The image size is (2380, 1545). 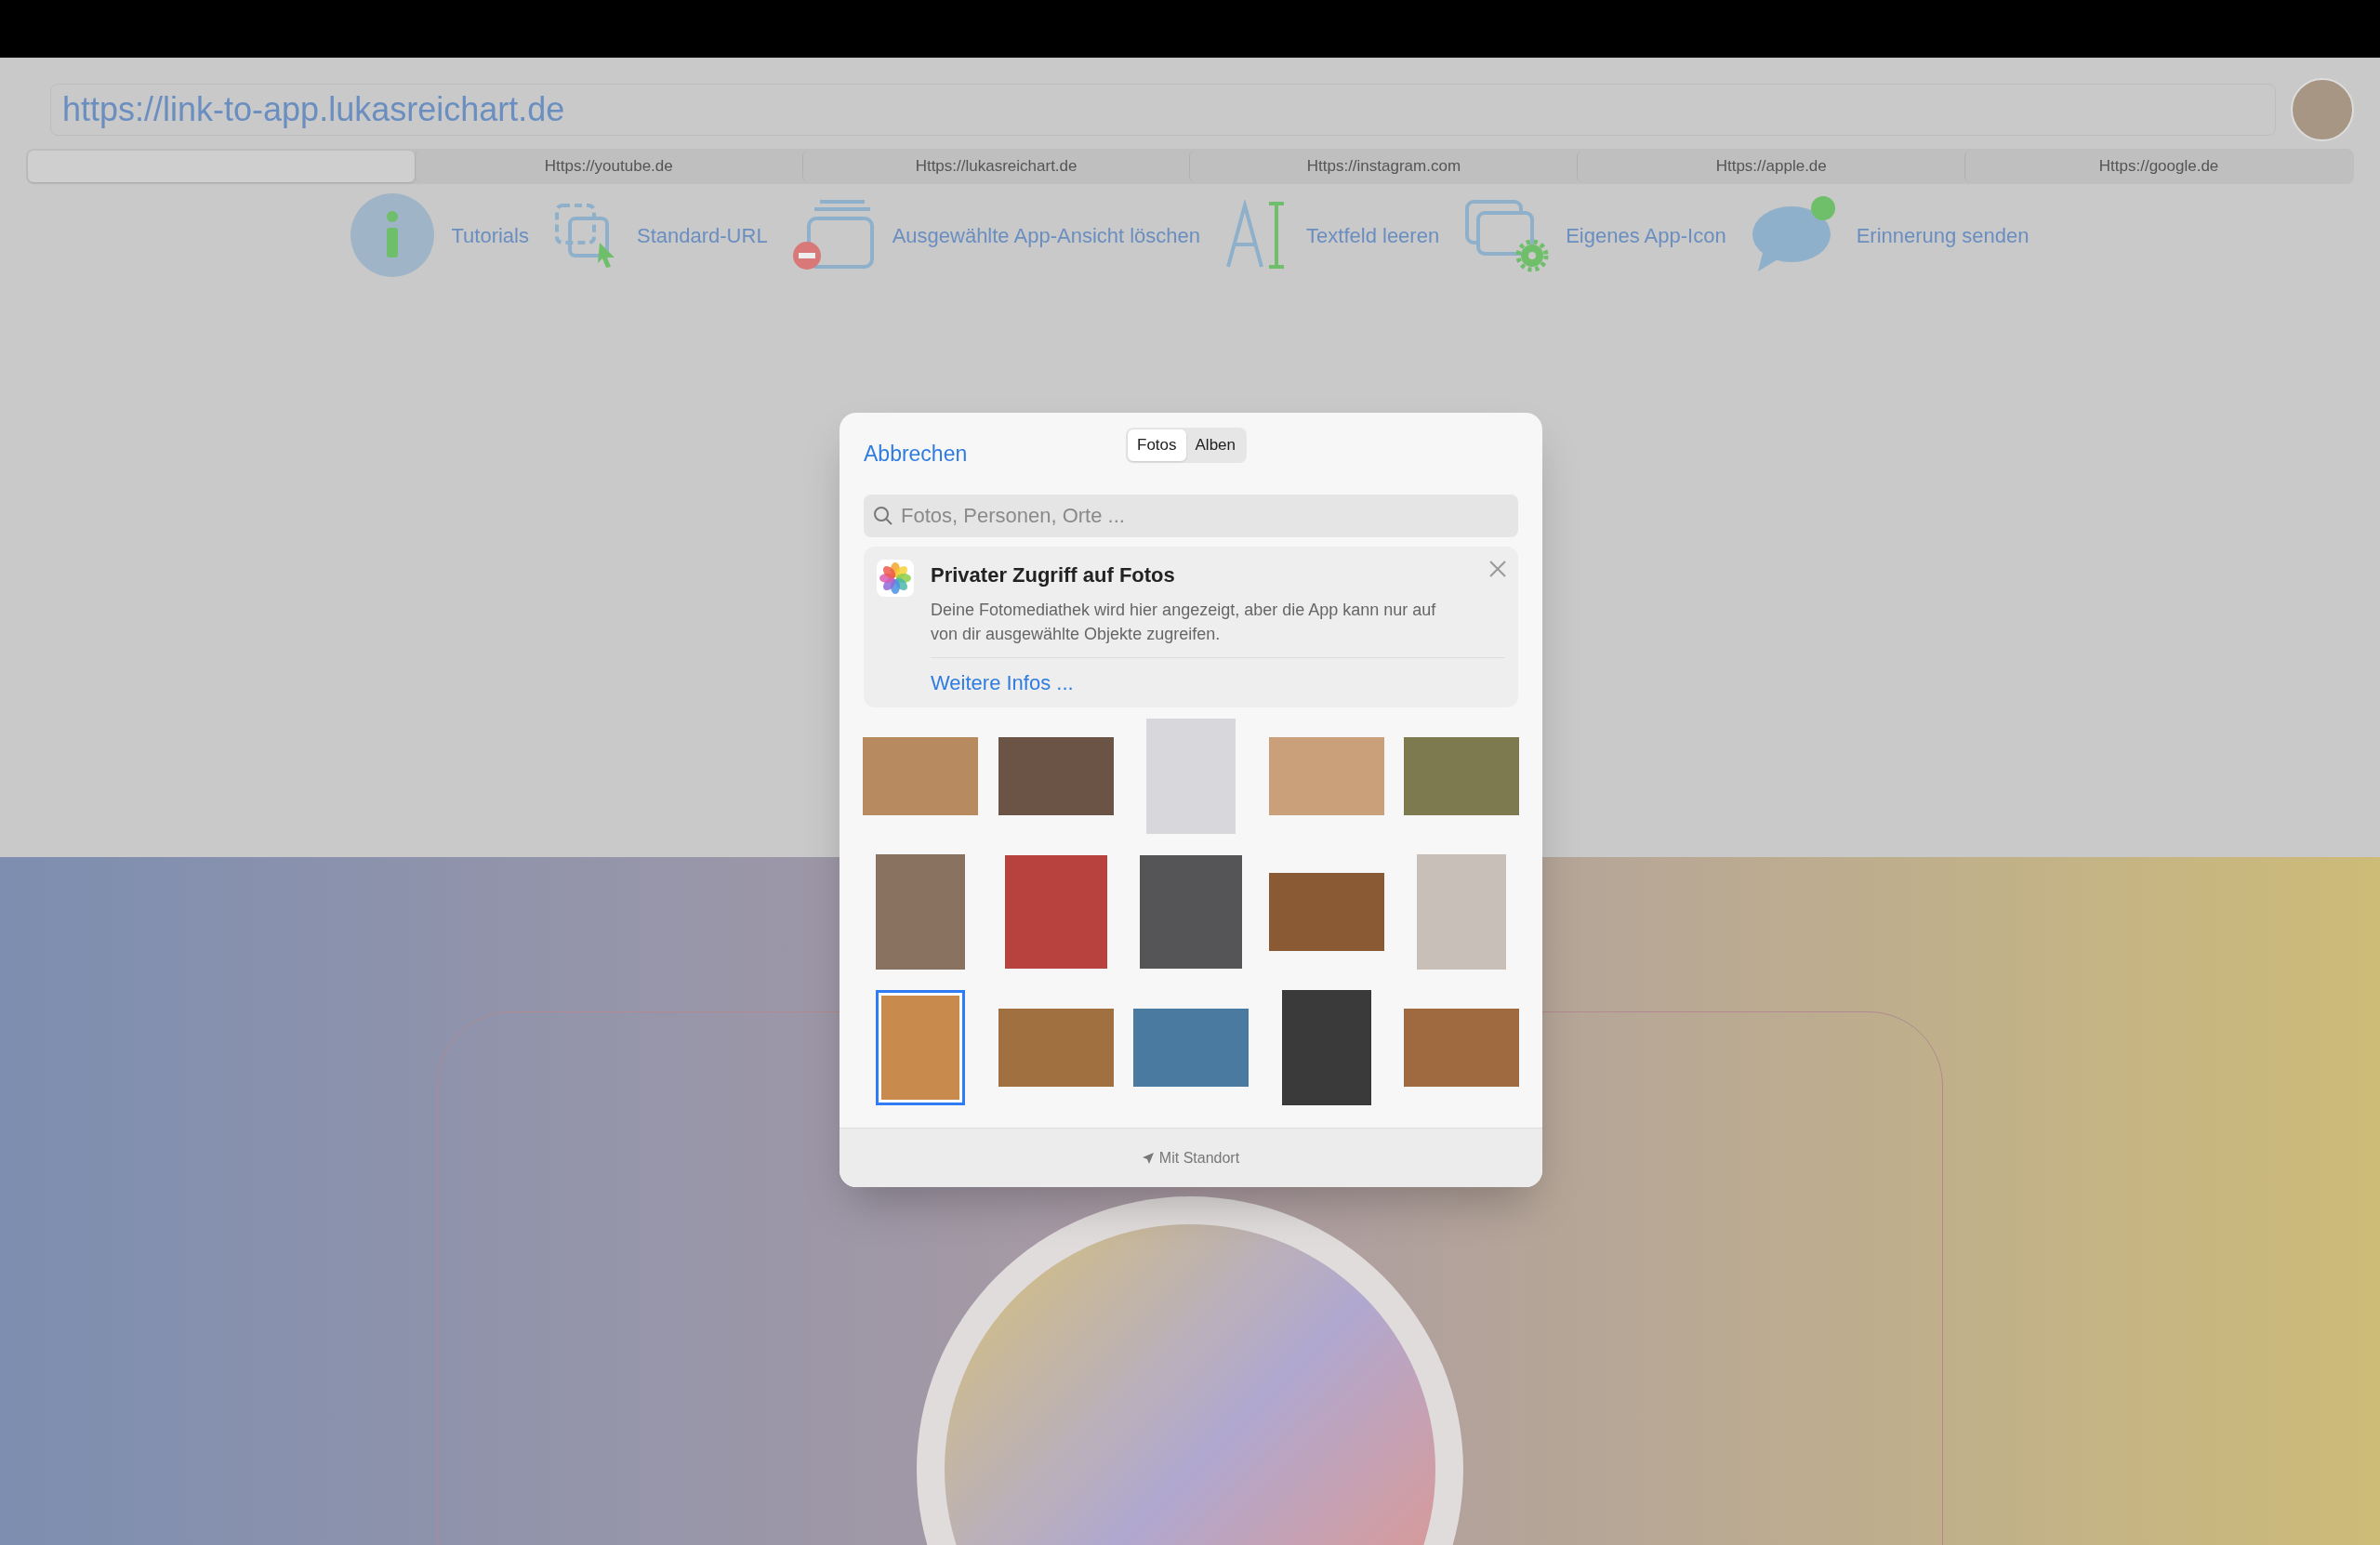 I want to click on browser-tab: Https://youtube.de, so click(x=608, y=166).